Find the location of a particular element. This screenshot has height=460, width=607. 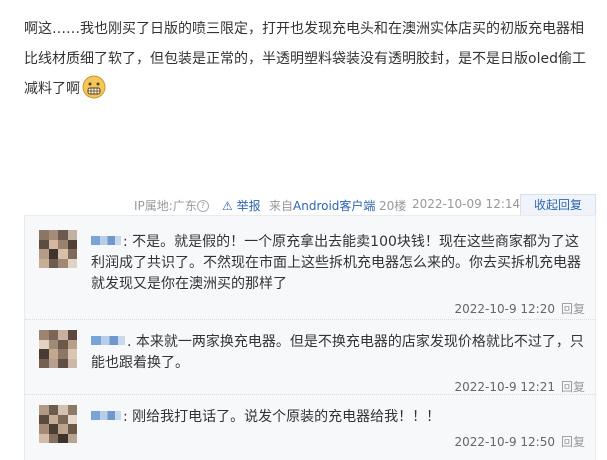

client-source: 来自Android客户端 is located at coordinates (322, 206).